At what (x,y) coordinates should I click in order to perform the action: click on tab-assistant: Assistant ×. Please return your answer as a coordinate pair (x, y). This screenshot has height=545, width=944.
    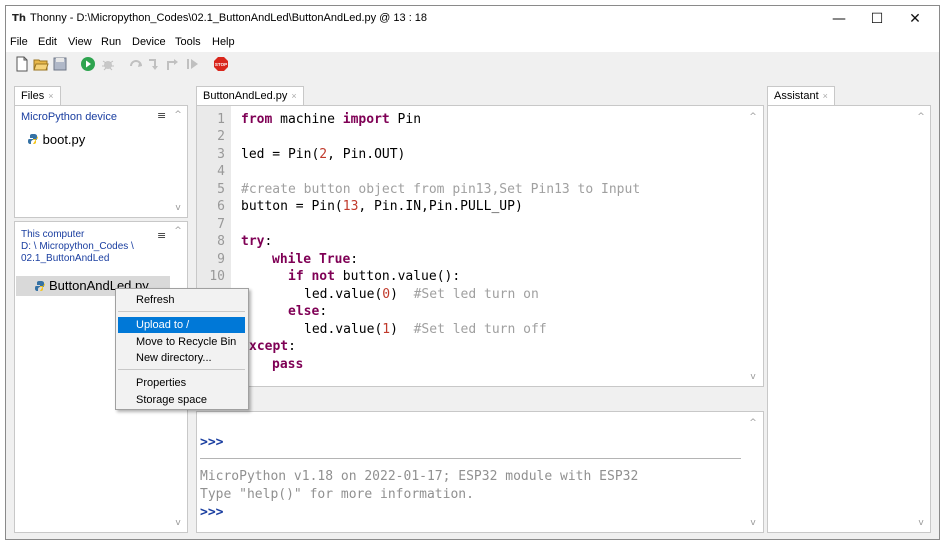
    Looking at the image, I should click on (801, 96).